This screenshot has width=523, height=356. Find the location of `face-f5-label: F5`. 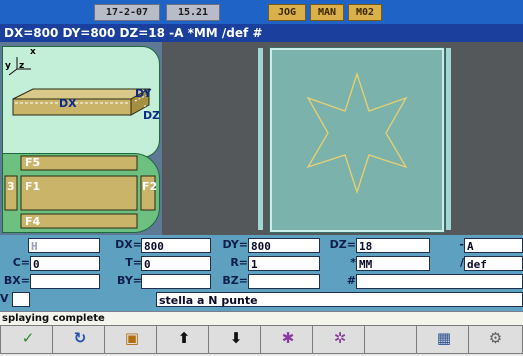

face-f5-label: F5 is located at coordinates (32, 162).